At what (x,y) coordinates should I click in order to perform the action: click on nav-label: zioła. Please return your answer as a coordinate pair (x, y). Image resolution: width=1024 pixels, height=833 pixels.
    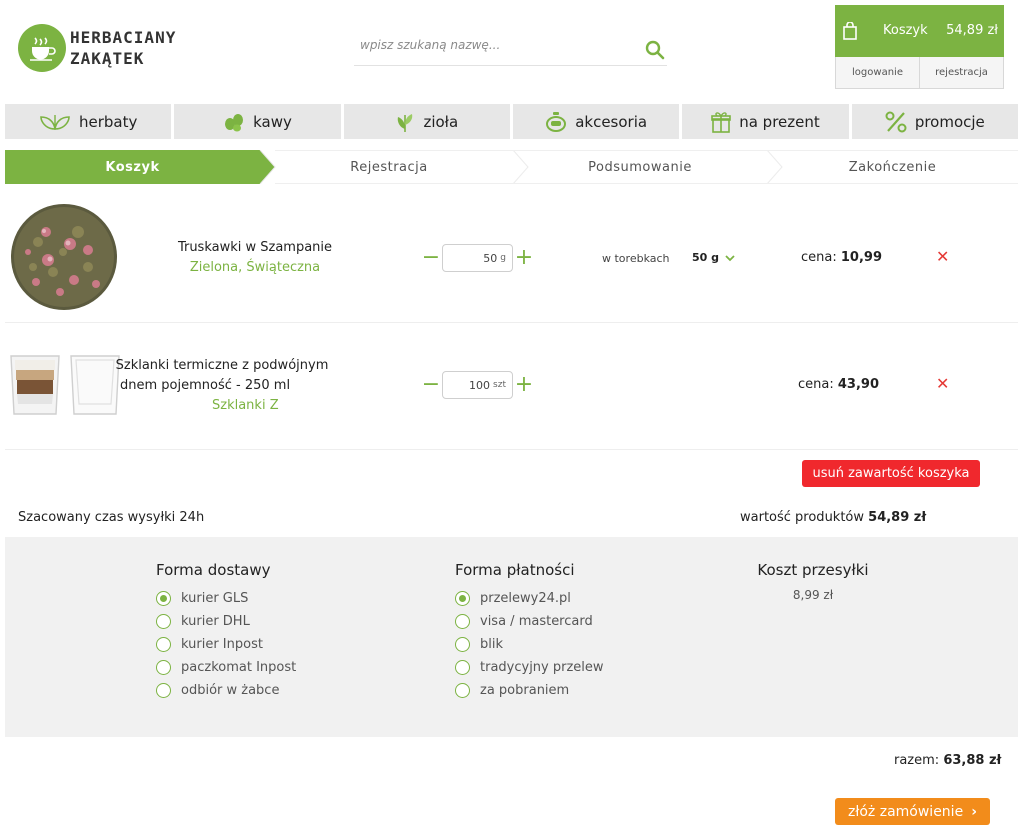
    Looking at the image, I should click on (441, 121).